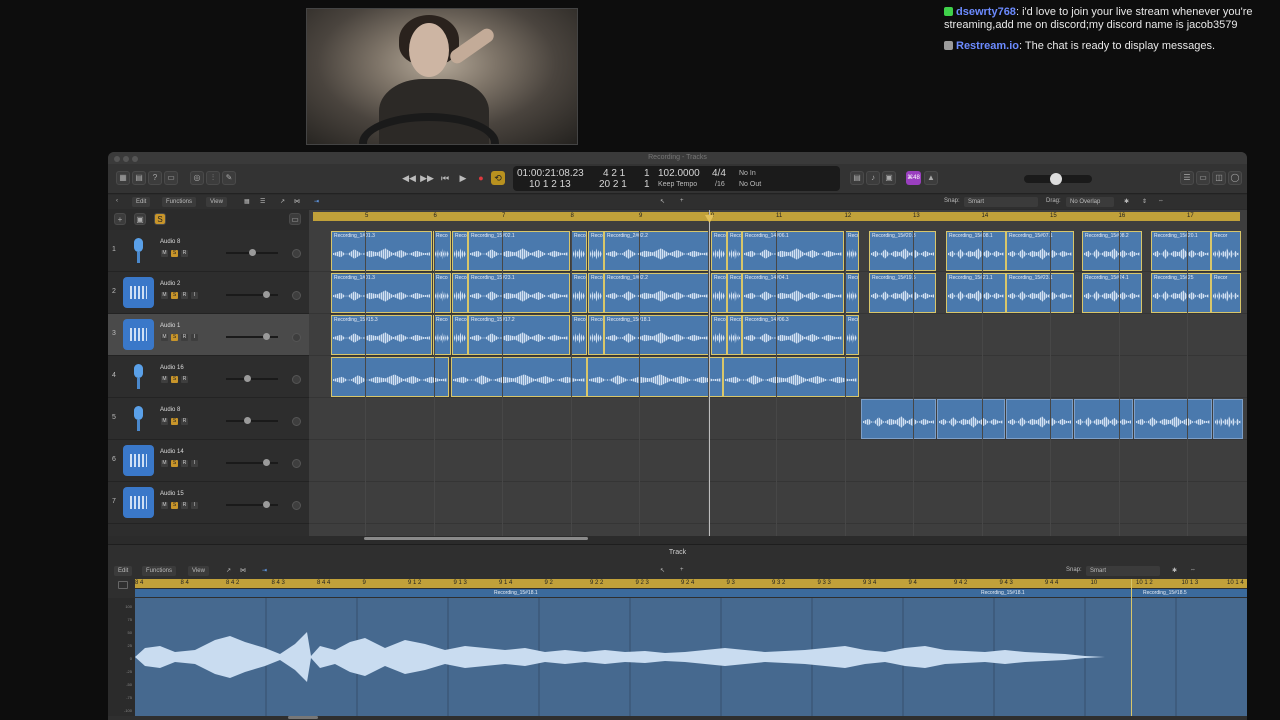  Describe the element at coordinates (172, 494) in the screenshot. I see `track-name: Audio 15` at that location.